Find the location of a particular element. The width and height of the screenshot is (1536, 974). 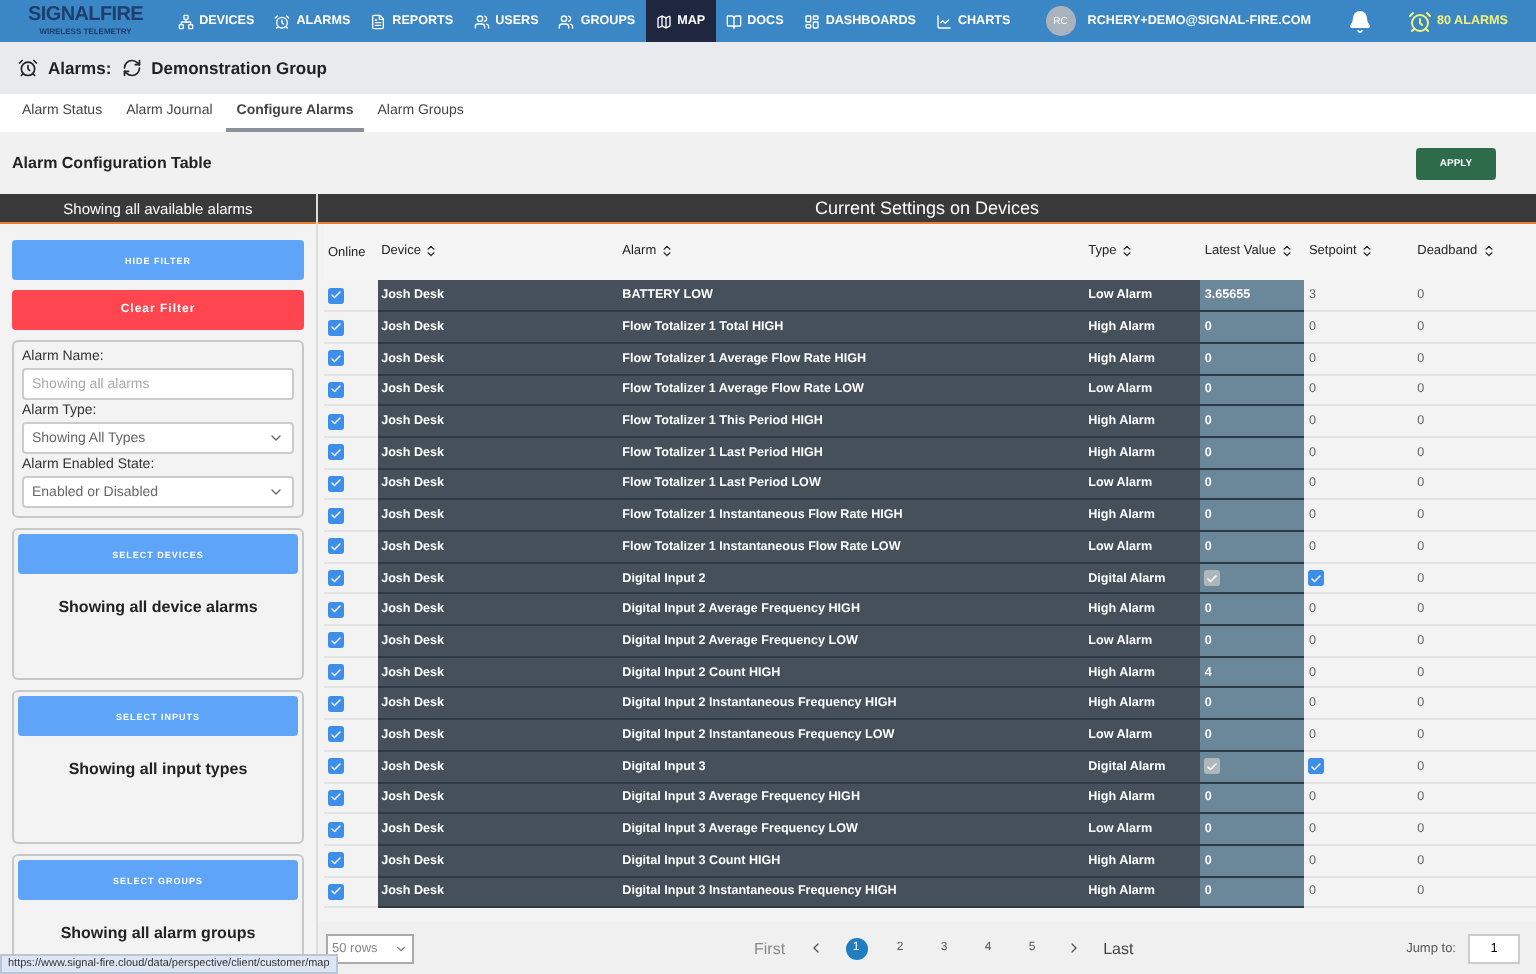

network-icon is located at coordinates (185, 21).